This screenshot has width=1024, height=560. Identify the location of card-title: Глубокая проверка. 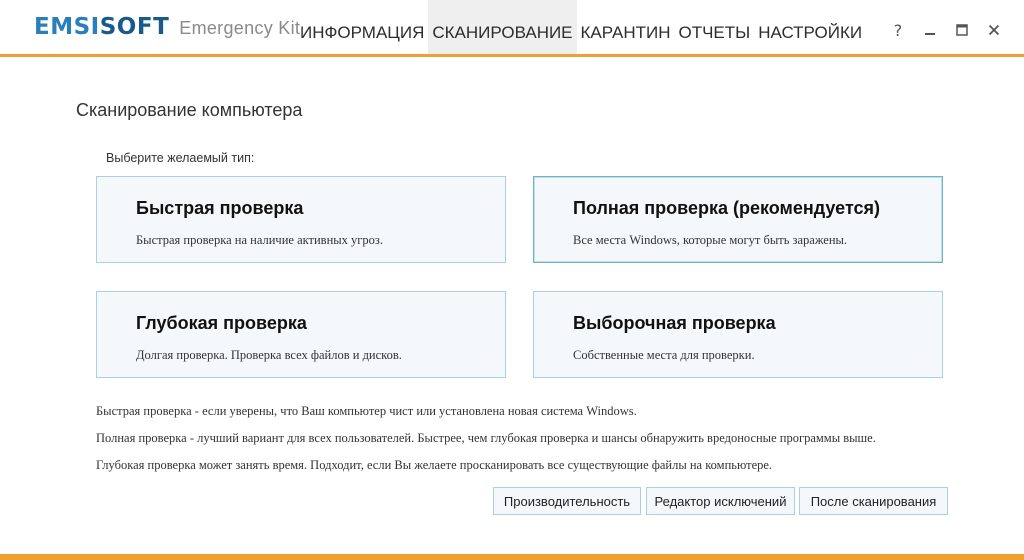
(221, 323).